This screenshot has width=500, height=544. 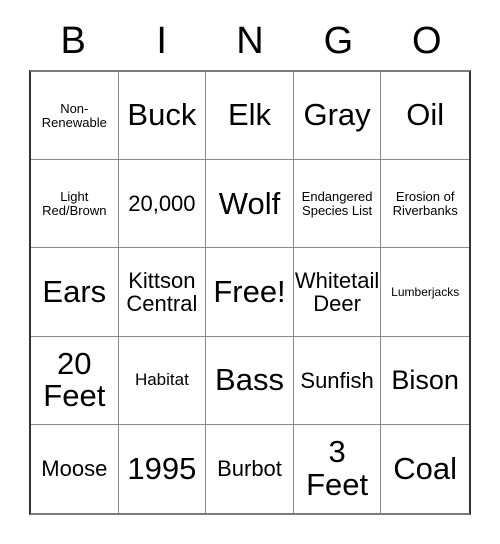 I want to click on bingo-cell-g2: Endangered Species List, so click(x=337, y=204).